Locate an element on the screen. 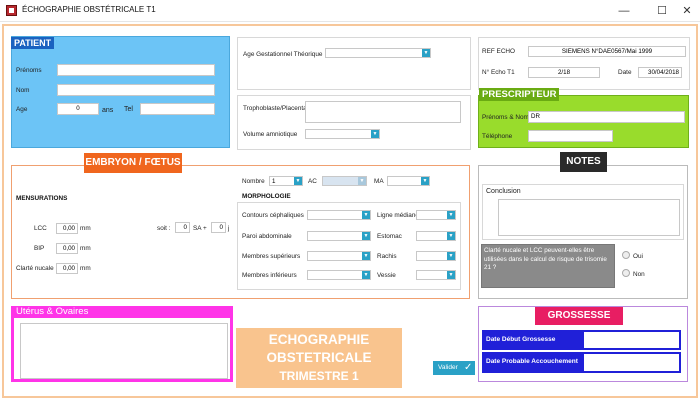 Image resolution: width=700 pixels, height=400 pixels. estomac-label: Estomac is located at coordinates (389, 236).